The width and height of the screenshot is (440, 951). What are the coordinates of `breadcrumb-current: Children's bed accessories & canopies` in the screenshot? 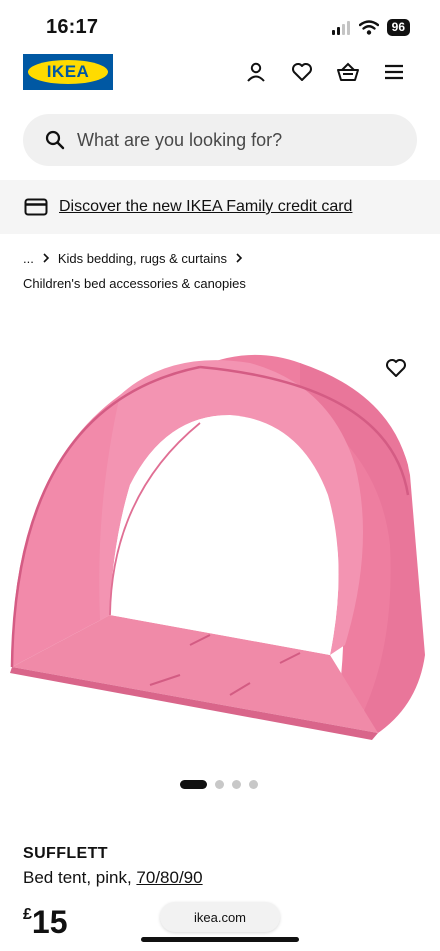 It's located at (223, 285).